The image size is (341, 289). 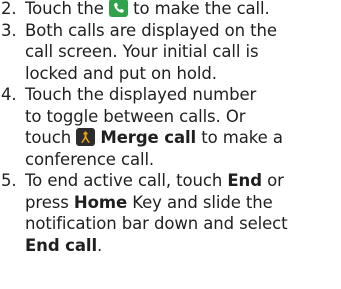 What do you see at coordinates (244, 180) in the screenshot?
I see `end-label: End` at bounding box center [244, 180].